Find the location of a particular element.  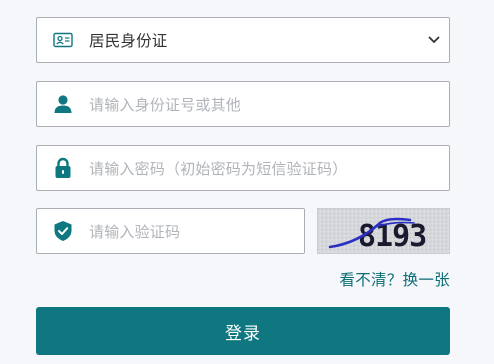

captcha-image: 8193 is located at coordinates (383, 231).